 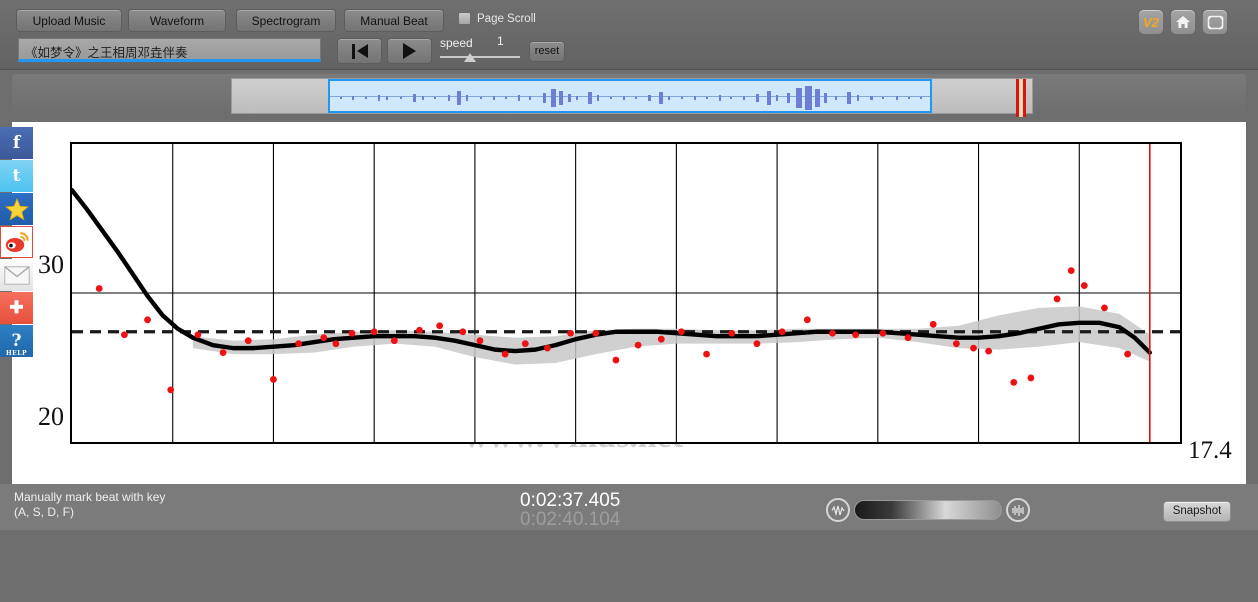 I want to click on weibo-icon, so click(x=16, y=242).